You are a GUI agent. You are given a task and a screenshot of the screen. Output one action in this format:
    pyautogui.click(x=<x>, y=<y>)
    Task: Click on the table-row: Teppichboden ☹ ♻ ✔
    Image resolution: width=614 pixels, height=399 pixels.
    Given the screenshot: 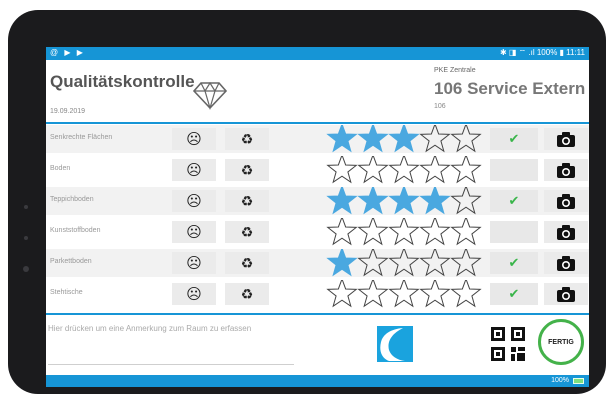 What is the action you would take?
    pyautogui.click(x=317, y=201)
    